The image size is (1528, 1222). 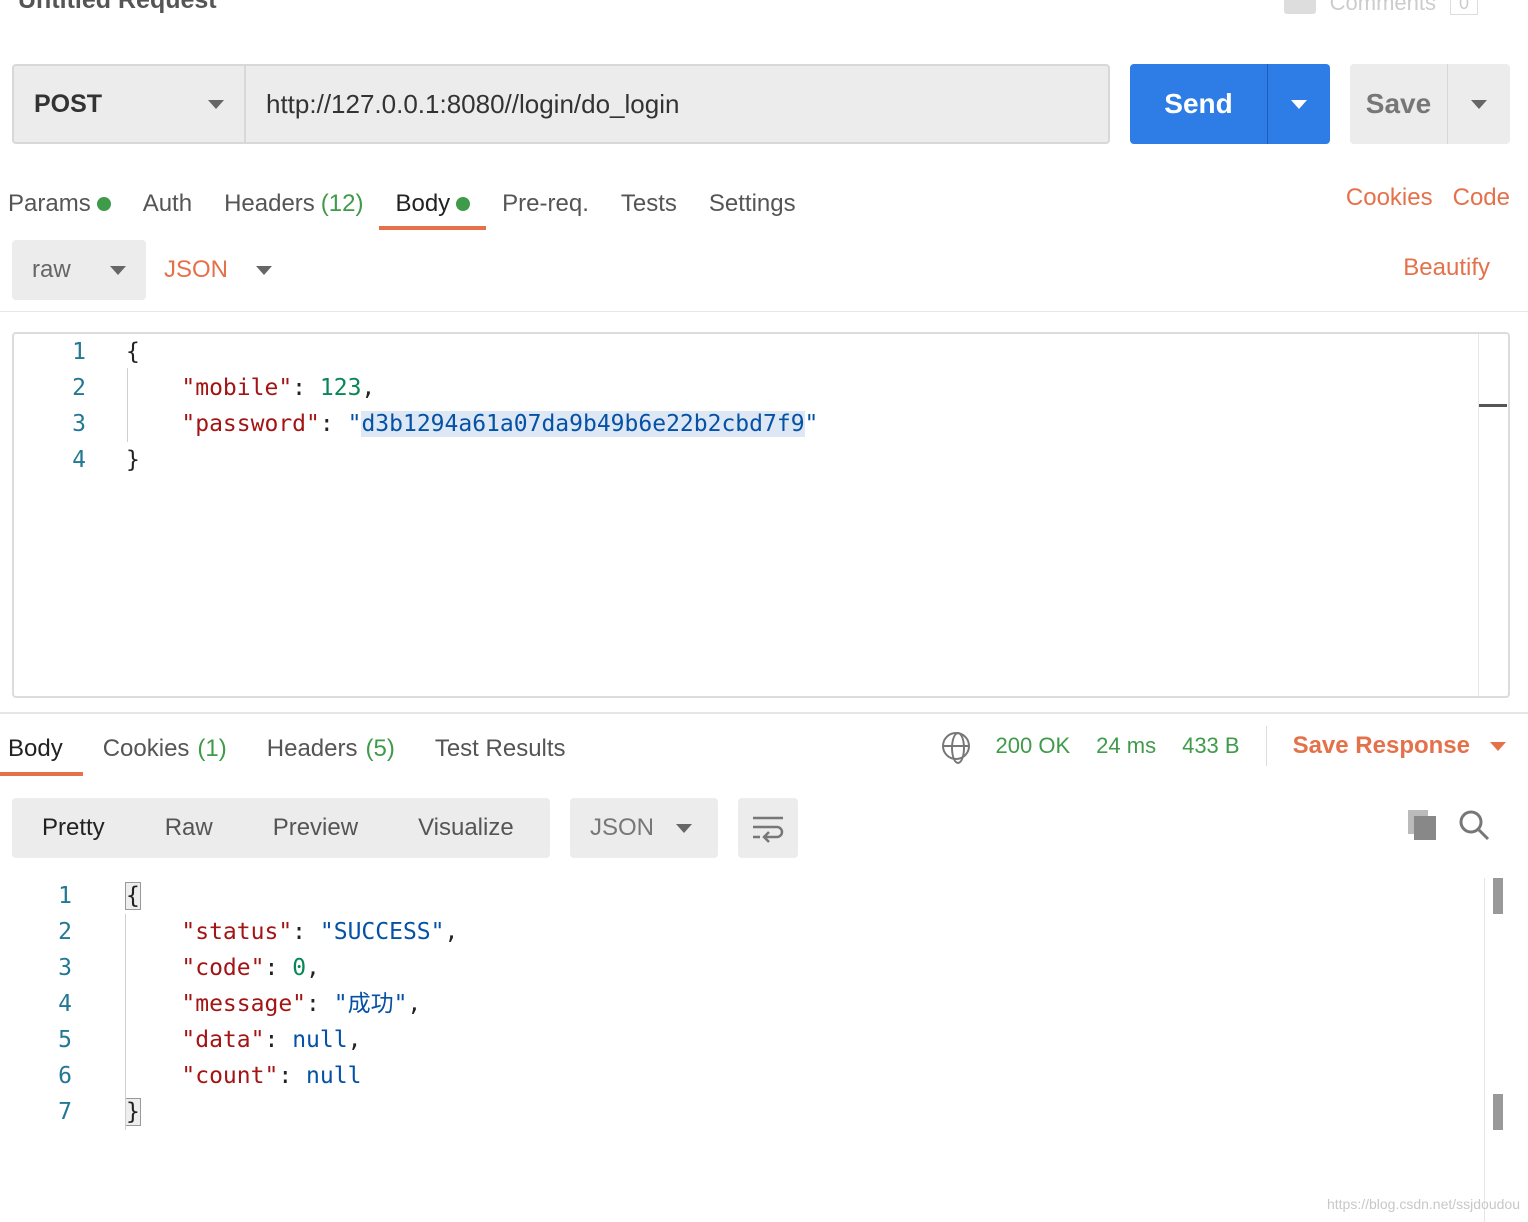 I want to click on code-link: Code, so click(x=1481, y=198).